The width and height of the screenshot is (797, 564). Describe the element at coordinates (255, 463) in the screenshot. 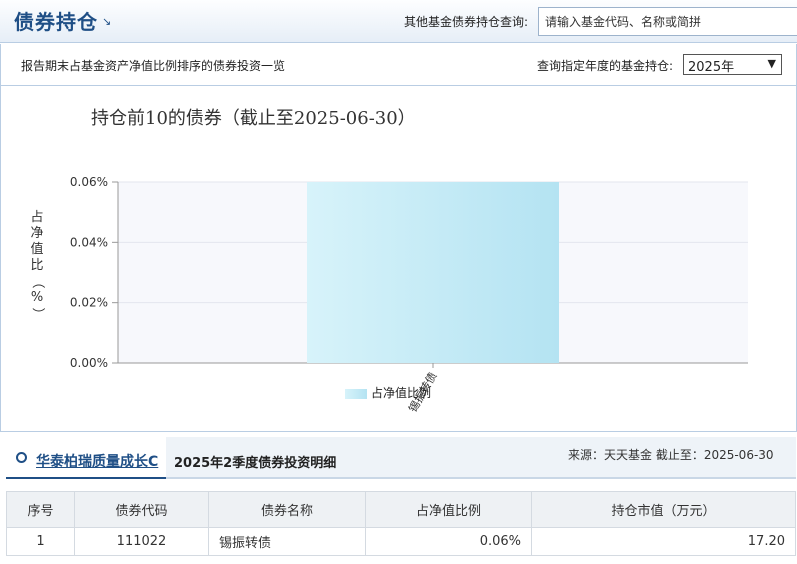

I see `detail-title: 2025年2季度债券投资明细` at that location.